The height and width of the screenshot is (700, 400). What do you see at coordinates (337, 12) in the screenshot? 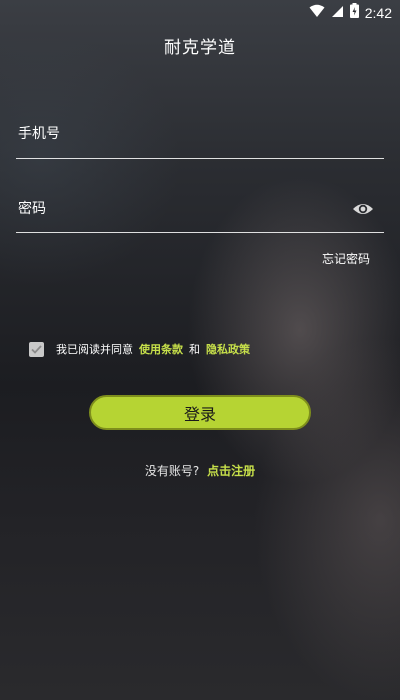
I see `cell-signal-icon` at bounding box center [337, 12].